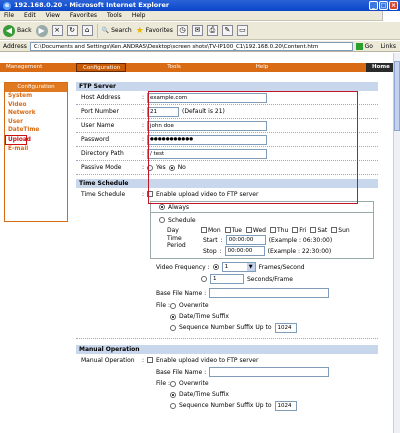 The image size is (400, 433). What do you see at coordinates (212, 30) in the screenshot?
I see `print-icon: ⎙` at bounding box center [212, 30].